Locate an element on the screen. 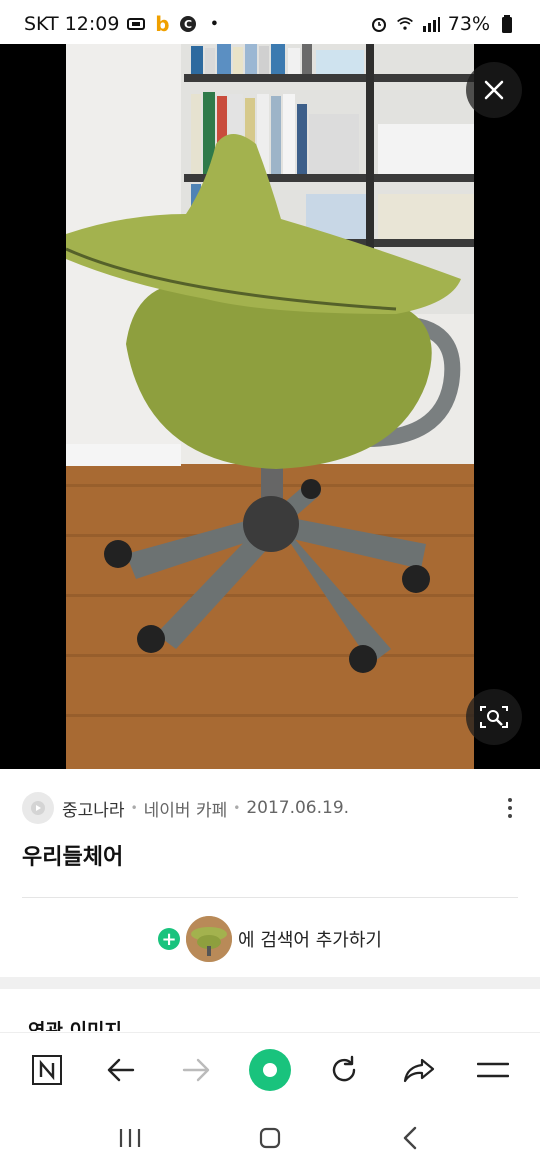  menu-icon is located at coordinates (492, 1069).